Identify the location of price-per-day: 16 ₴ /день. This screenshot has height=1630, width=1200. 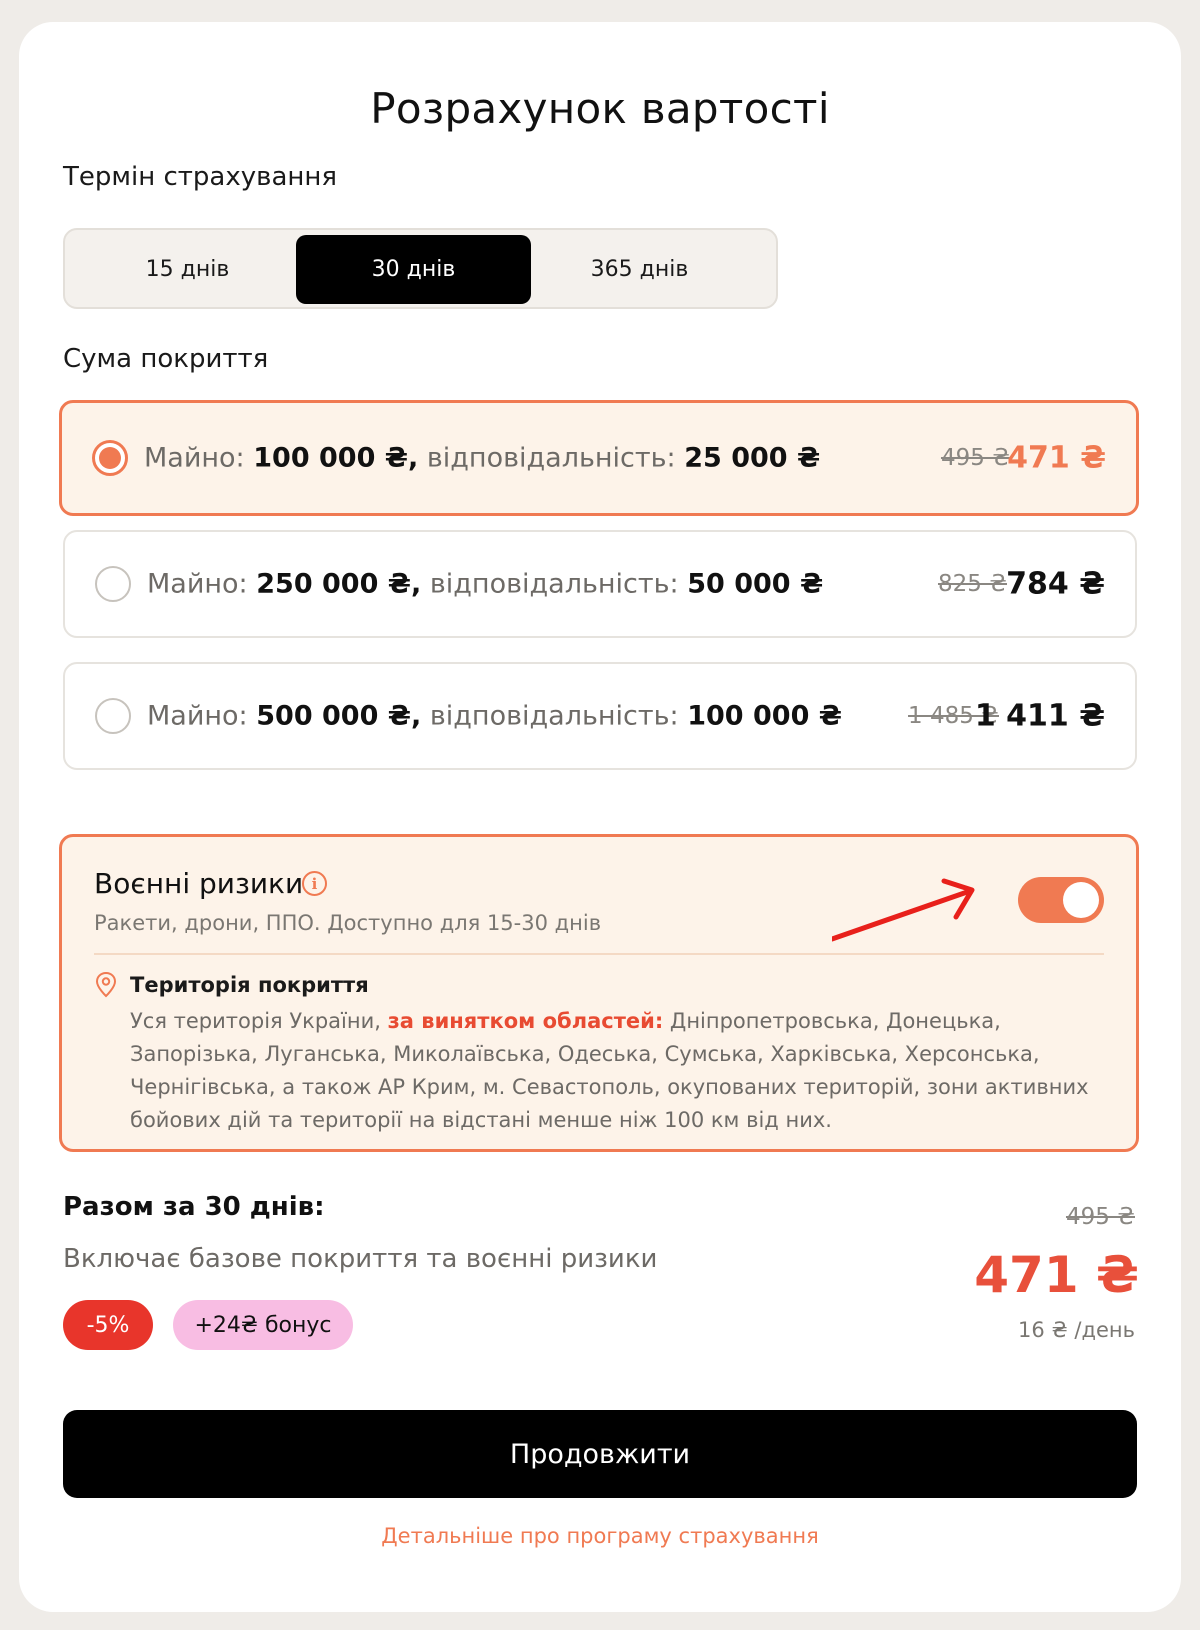
(1076, 1330).